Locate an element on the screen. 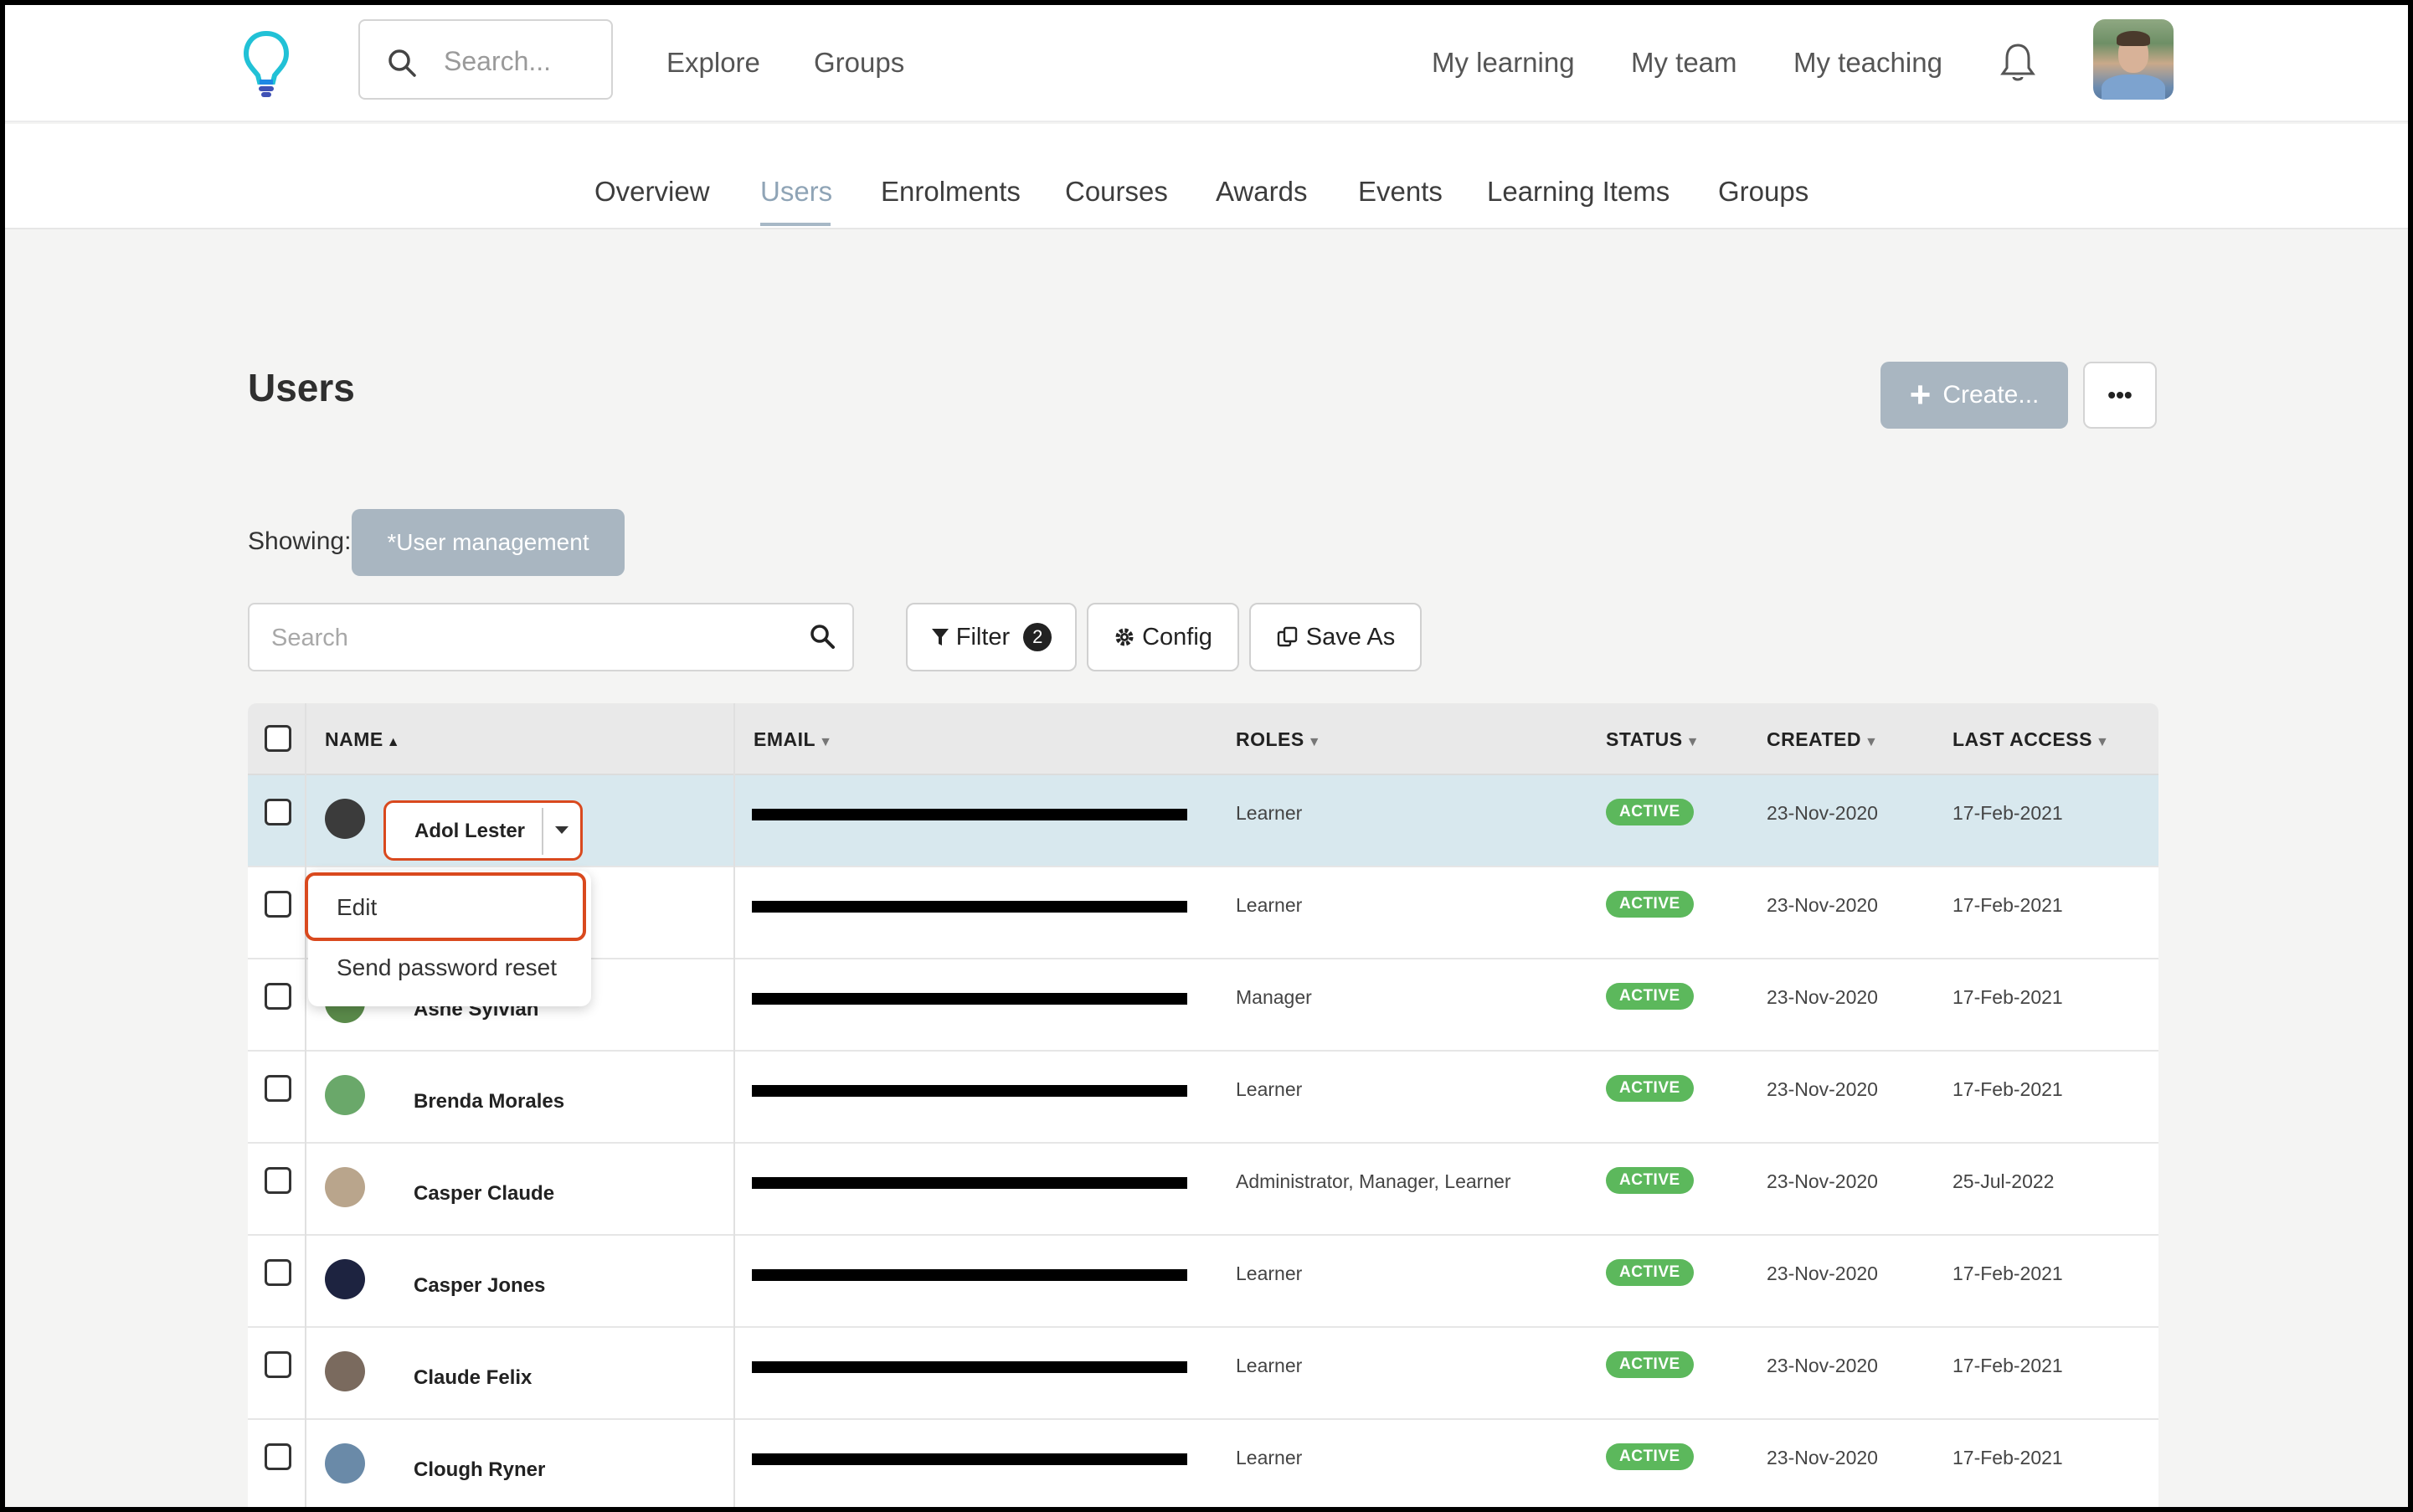 The height and width of the screenshot is (1512, 2413). menu-item-edit: Edit is located at coordinates (357, 907).